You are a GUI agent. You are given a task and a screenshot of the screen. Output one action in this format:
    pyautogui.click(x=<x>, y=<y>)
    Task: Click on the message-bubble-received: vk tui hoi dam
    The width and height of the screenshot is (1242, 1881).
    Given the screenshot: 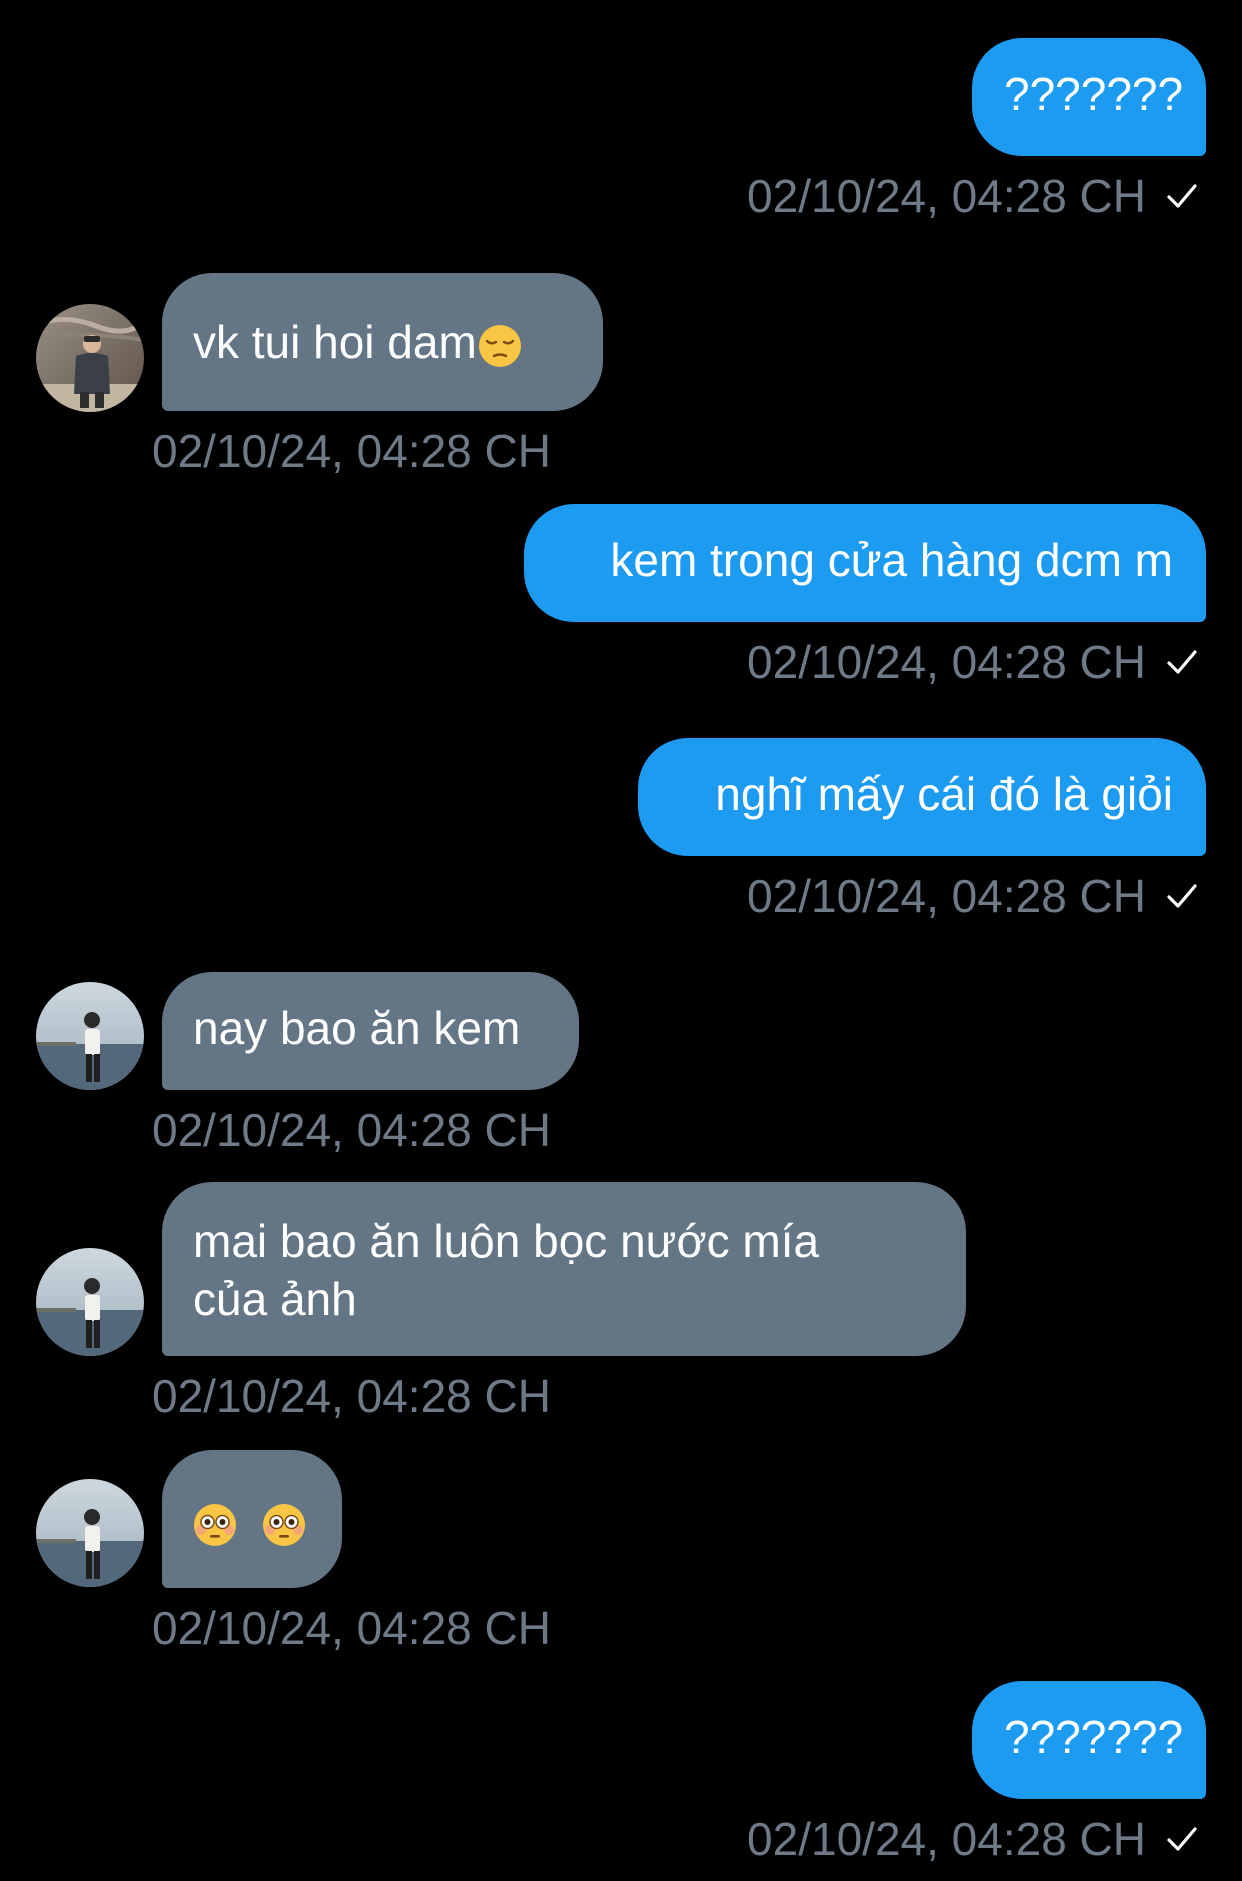 What is the action you would take?
    pyautogui.click(x=382, y=342)
    